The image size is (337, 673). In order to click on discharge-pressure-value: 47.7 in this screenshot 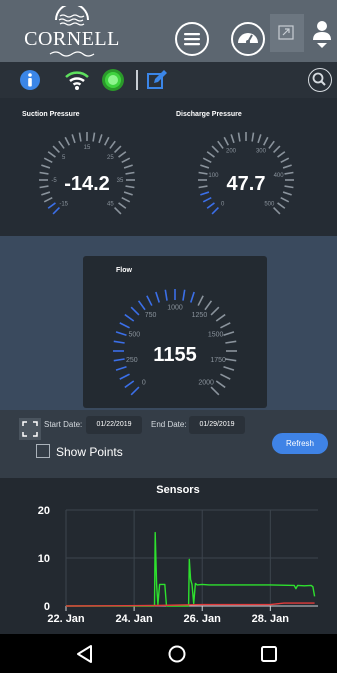, I will do `click(246, 184)`.